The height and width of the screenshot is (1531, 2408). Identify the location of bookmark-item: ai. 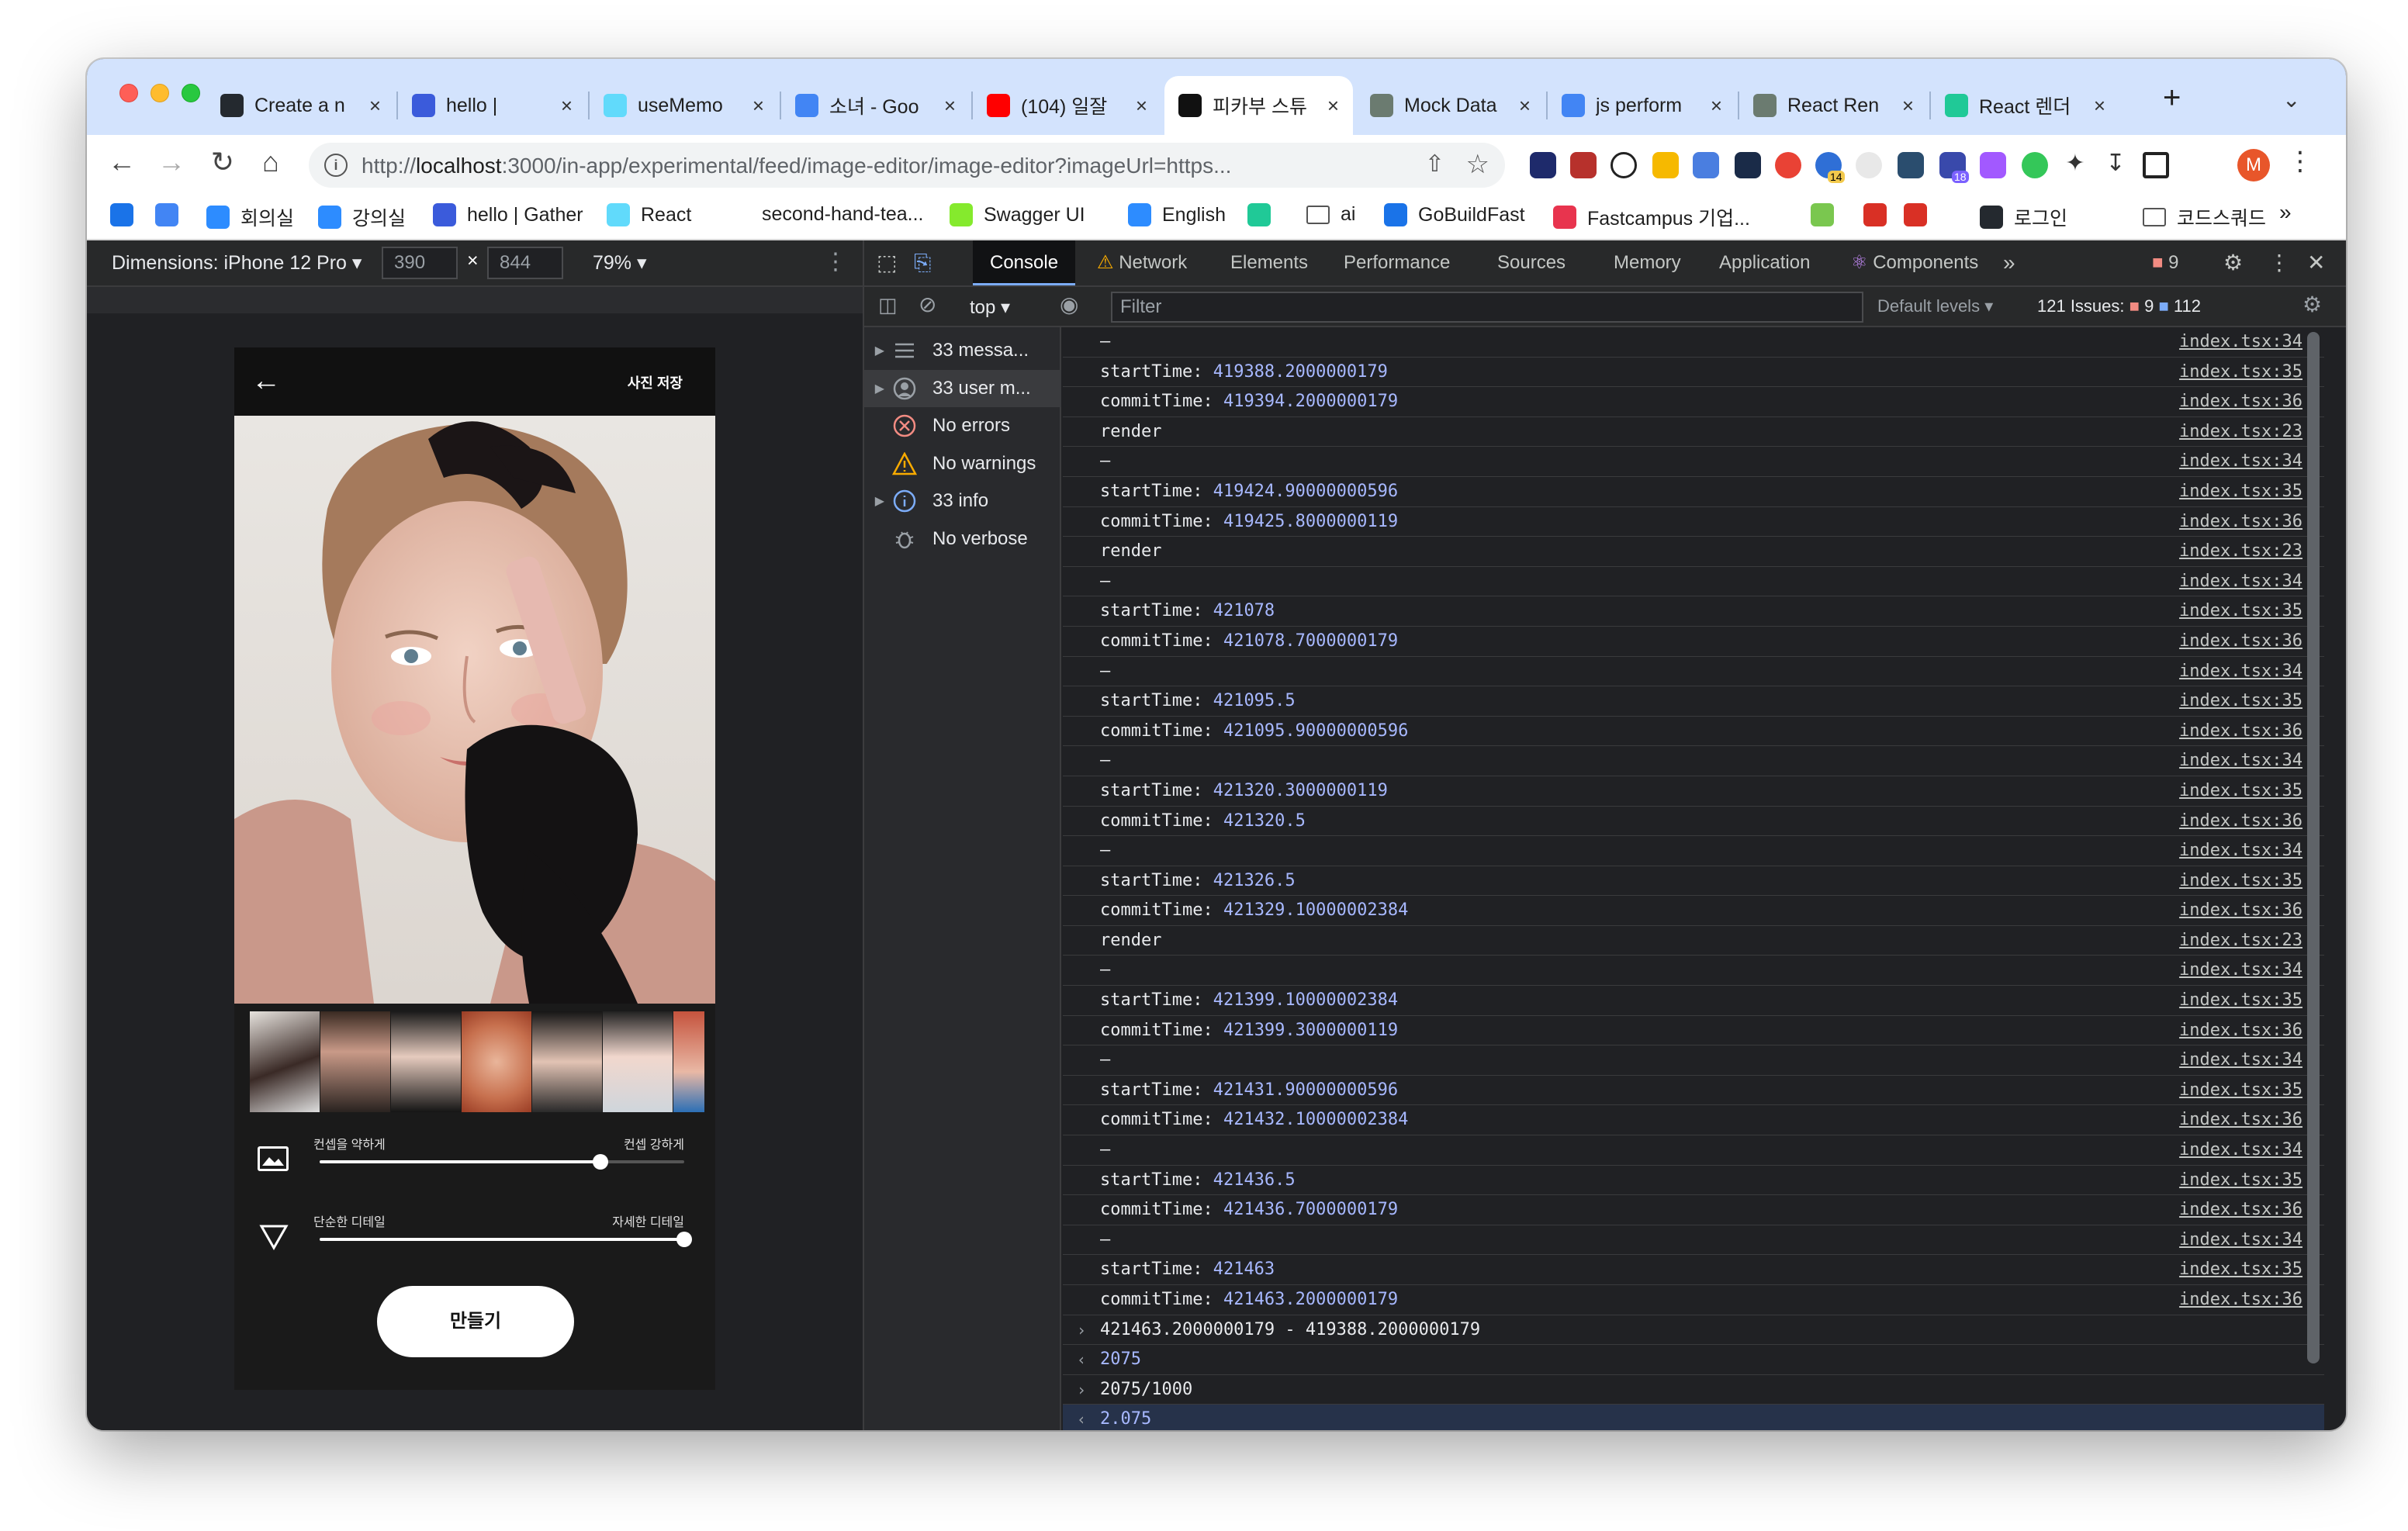
(1330, 214).